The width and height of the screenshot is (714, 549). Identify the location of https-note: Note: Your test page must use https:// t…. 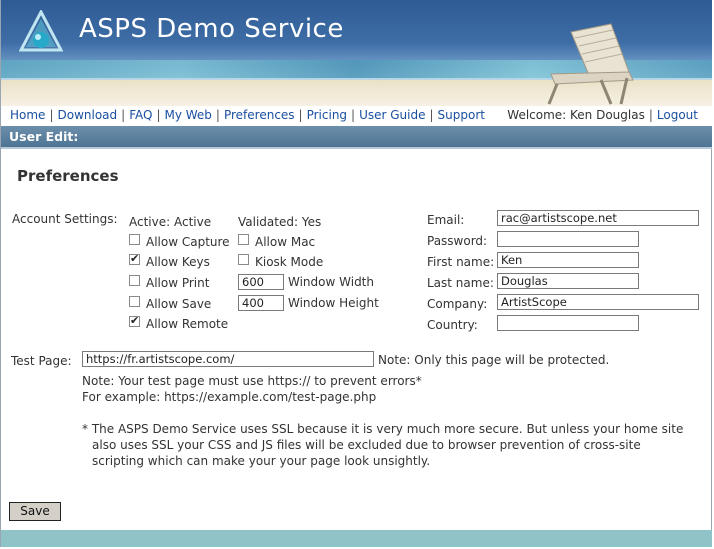
(252, 381).